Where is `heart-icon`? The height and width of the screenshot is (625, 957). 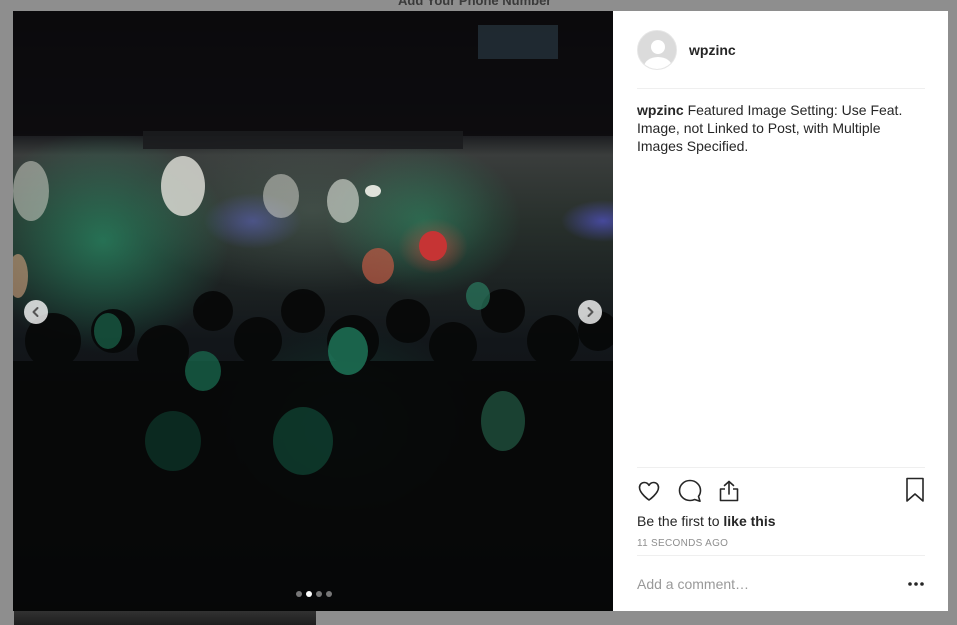
heart-icon is located at coordinates (649, 491).